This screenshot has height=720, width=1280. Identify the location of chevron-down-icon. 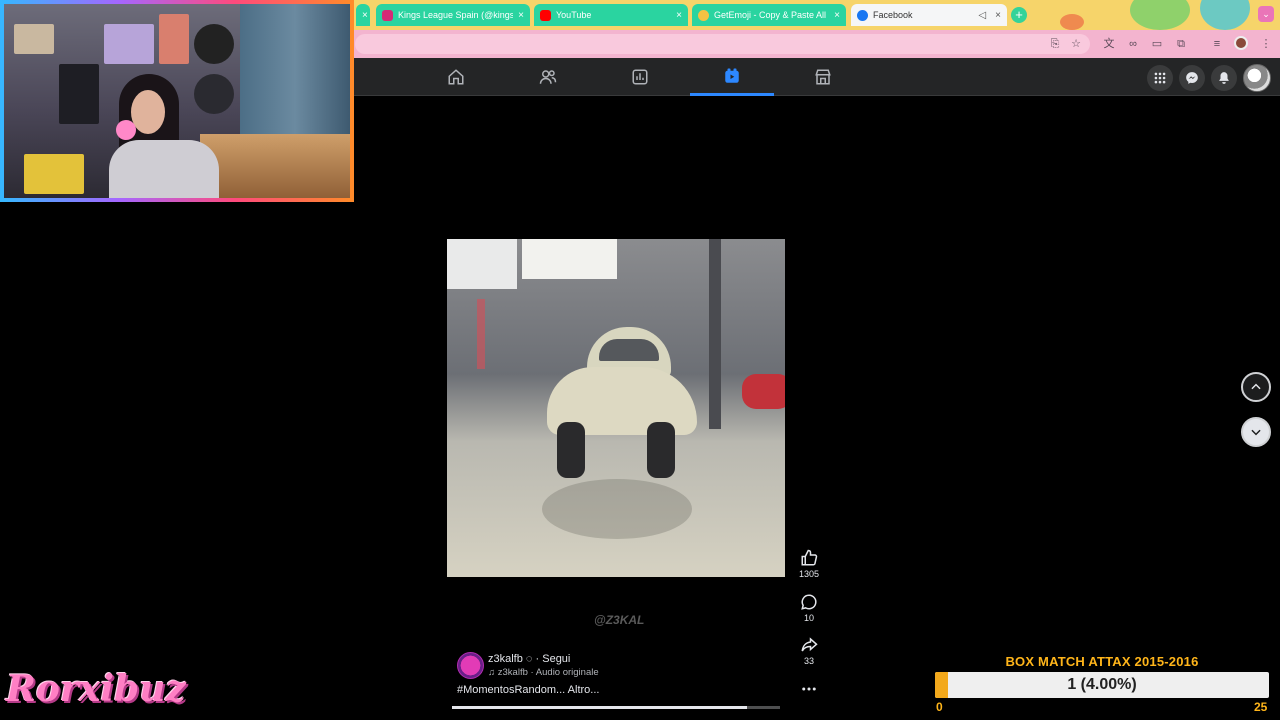
(1256, 432).